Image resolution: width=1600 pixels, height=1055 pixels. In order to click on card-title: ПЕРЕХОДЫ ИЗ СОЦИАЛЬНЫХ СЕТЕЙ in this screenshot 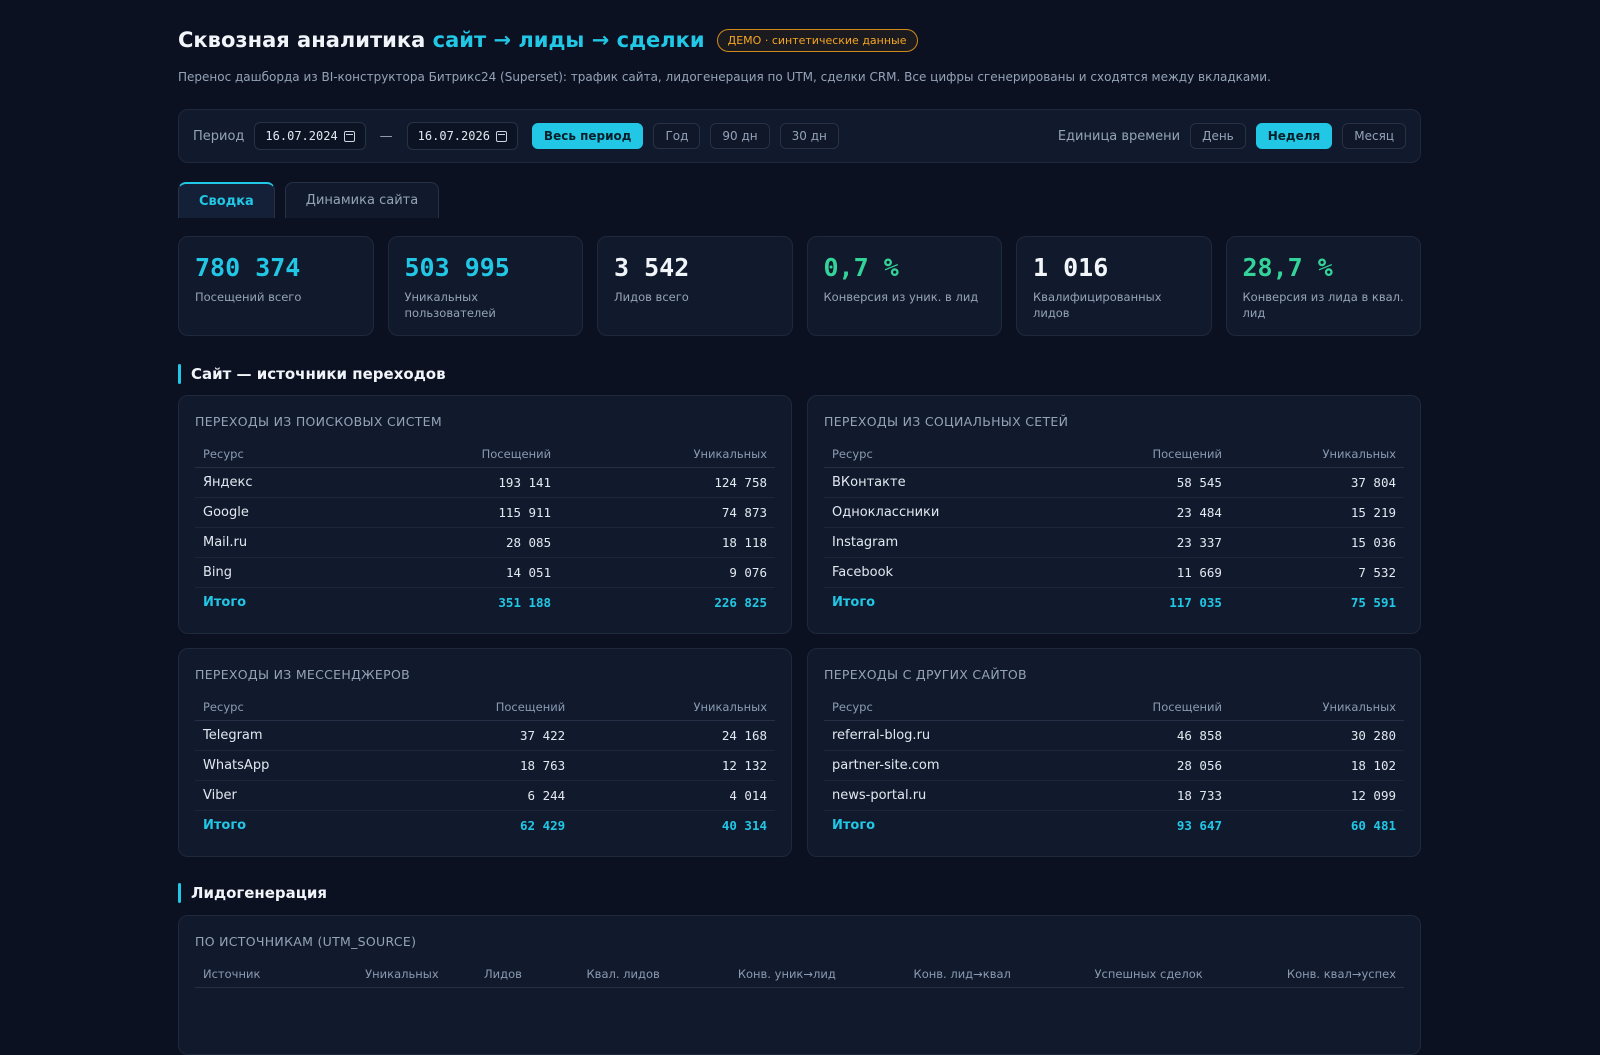, I will do `click(946, 421)`.